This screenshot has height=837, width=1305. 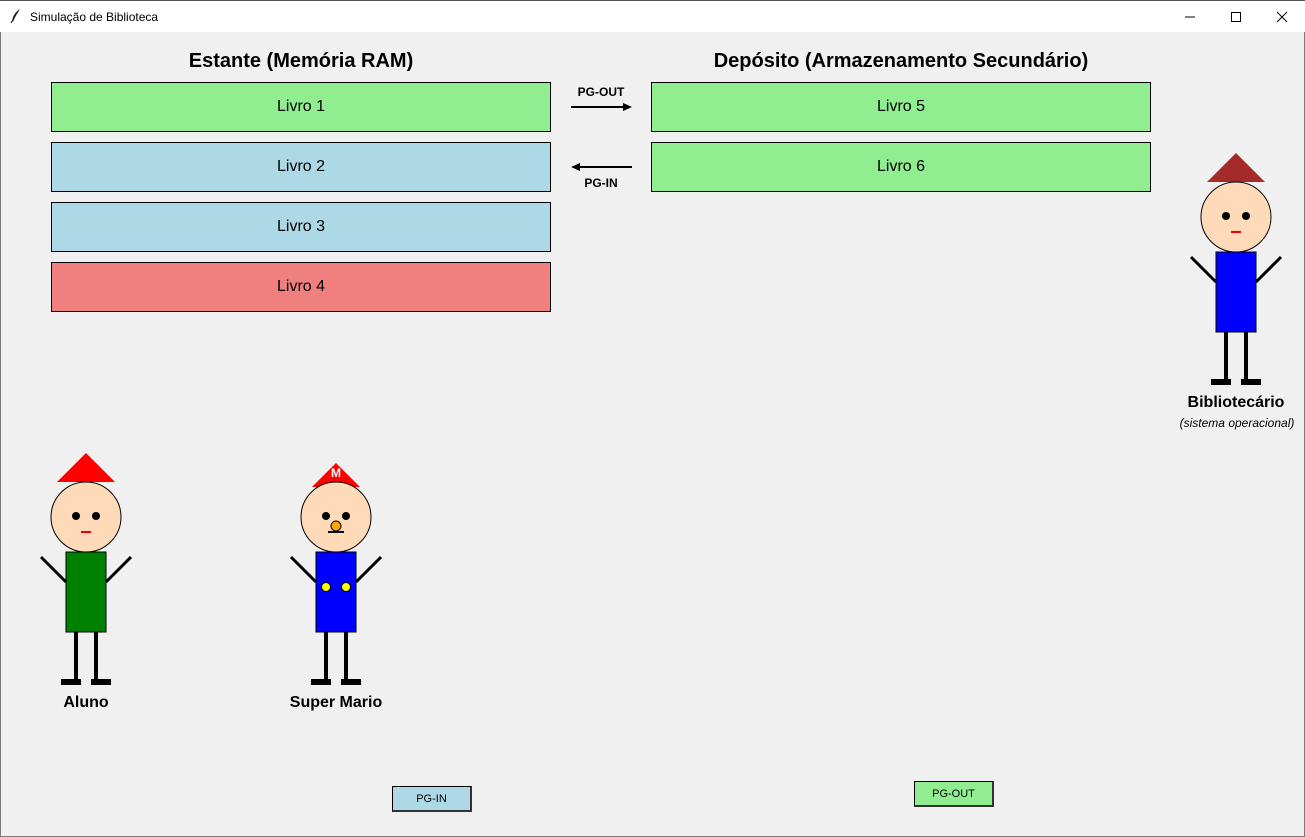 I want to click on student-name: Aluno, so click(x=86, y=702).